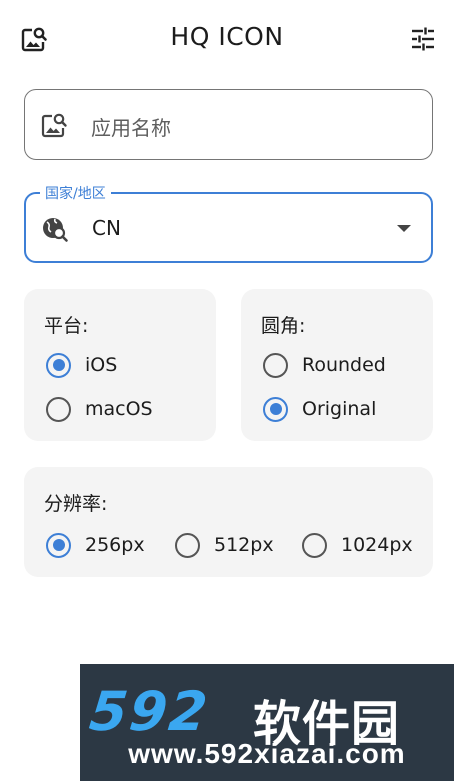  I want to click on app-name-field: 应用名称, so click(228, 124).